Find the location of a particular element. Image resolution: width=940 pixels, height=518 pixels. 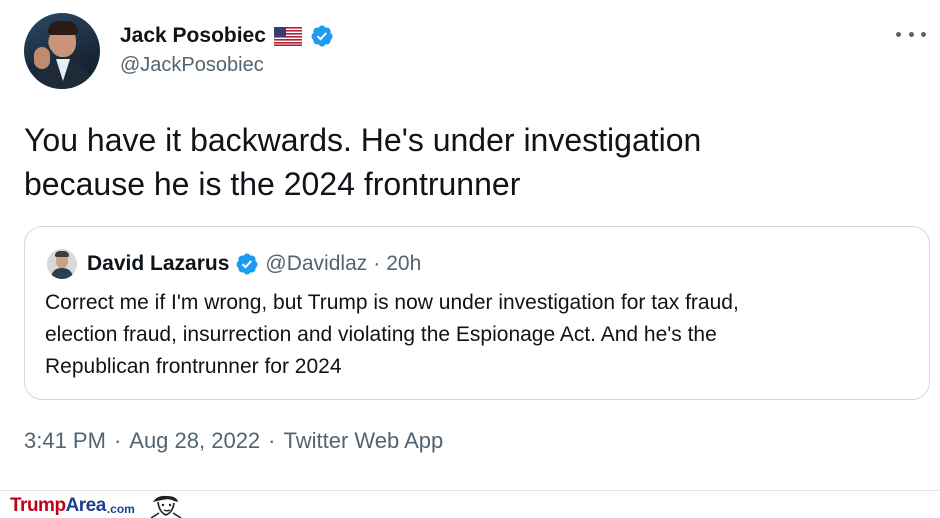

divider is located at coordinates (470, 490).